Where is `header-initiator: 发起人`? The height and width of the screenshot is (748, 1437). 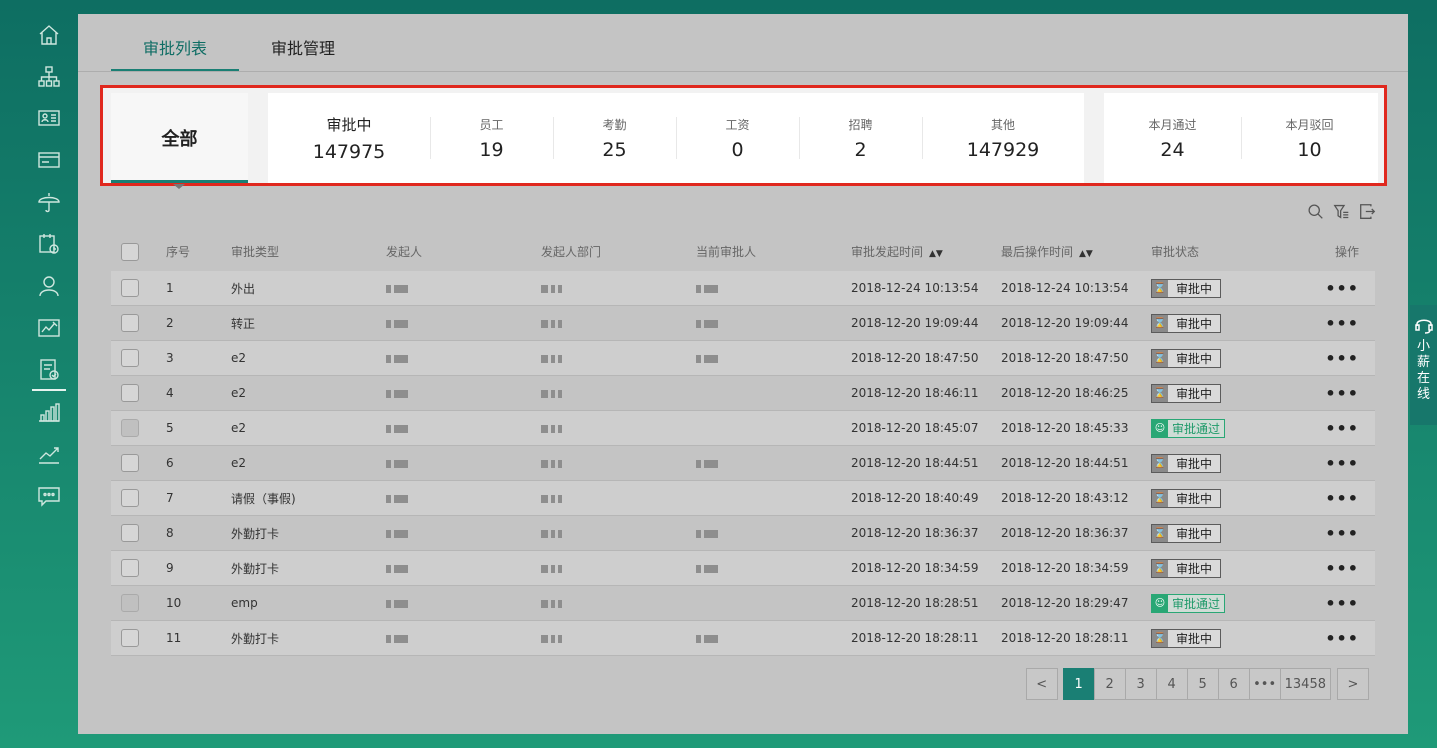 header-initiator: 发起人 is located at coordinates (404, 252).